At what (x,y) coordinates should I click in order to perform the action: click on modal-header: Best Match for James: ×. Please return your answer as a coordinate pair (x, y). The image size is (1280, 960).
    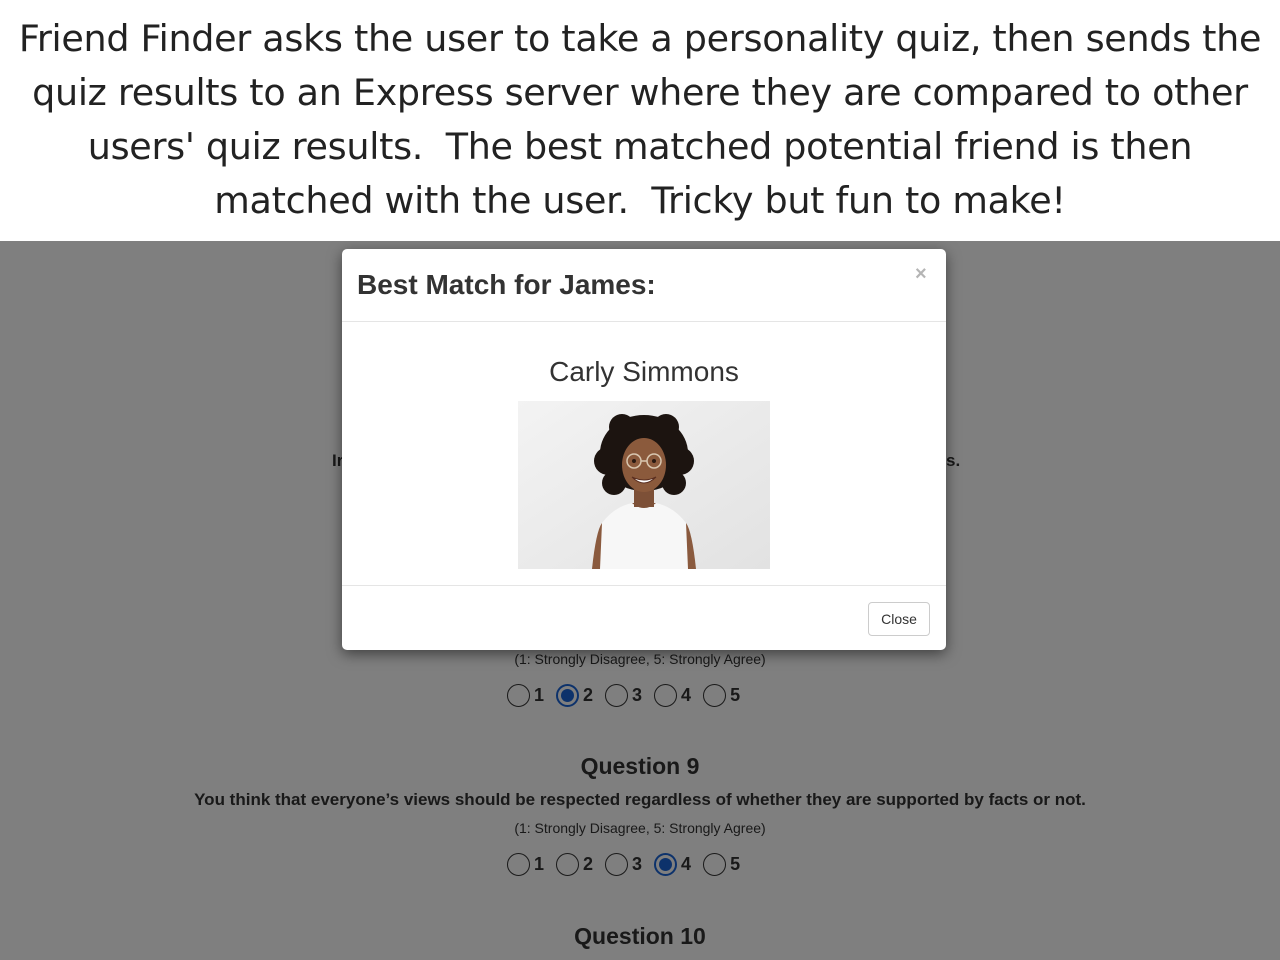
    Looking at the image, I should click on (644, 285).